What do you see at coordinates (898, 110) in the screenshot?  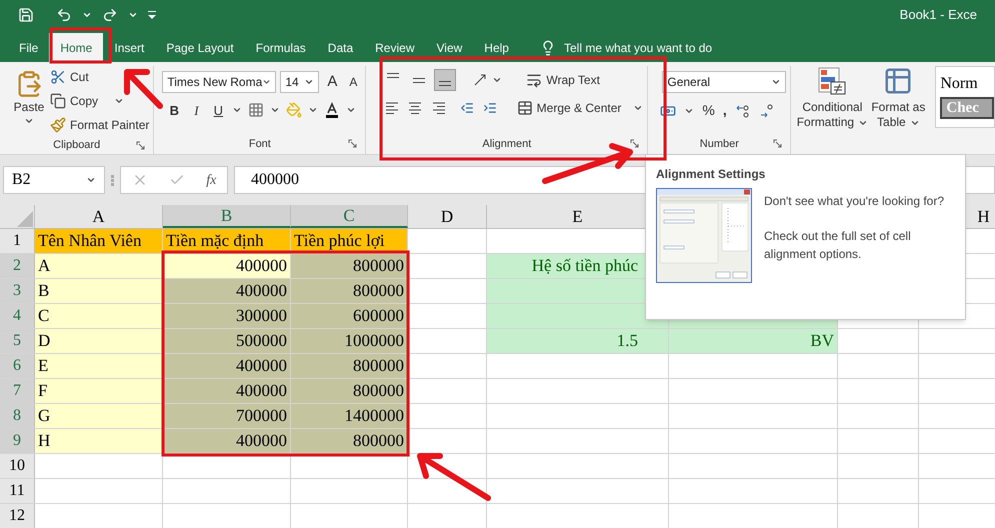 I see `format-as-table-button: Format as Table` at bounding box center [898, 110].